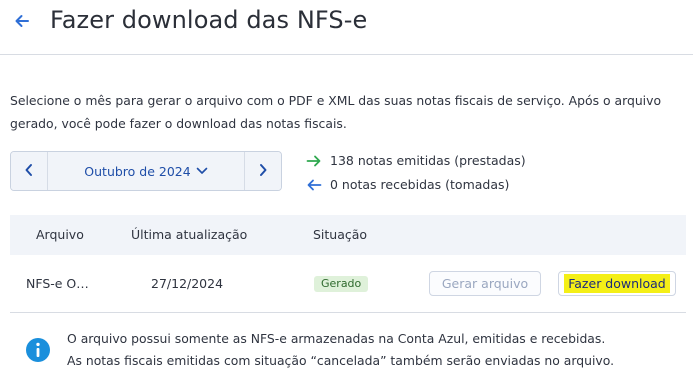  I want to click on column-header-file: Arquivo, so click(60, 234).